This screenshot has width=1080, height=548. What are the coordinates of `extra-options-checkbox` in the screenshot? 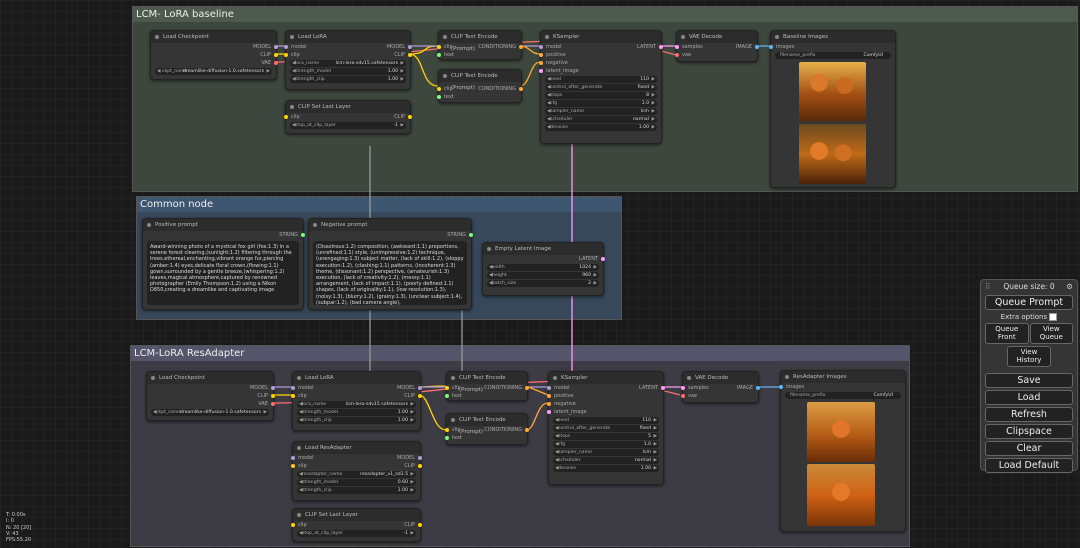 It's located at (1053, 317).